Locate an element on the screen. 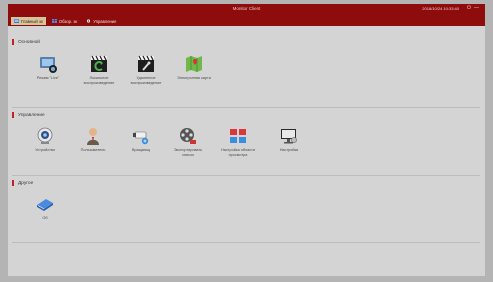  ptz-button: Вращающ is located at coordinates (141, 139).